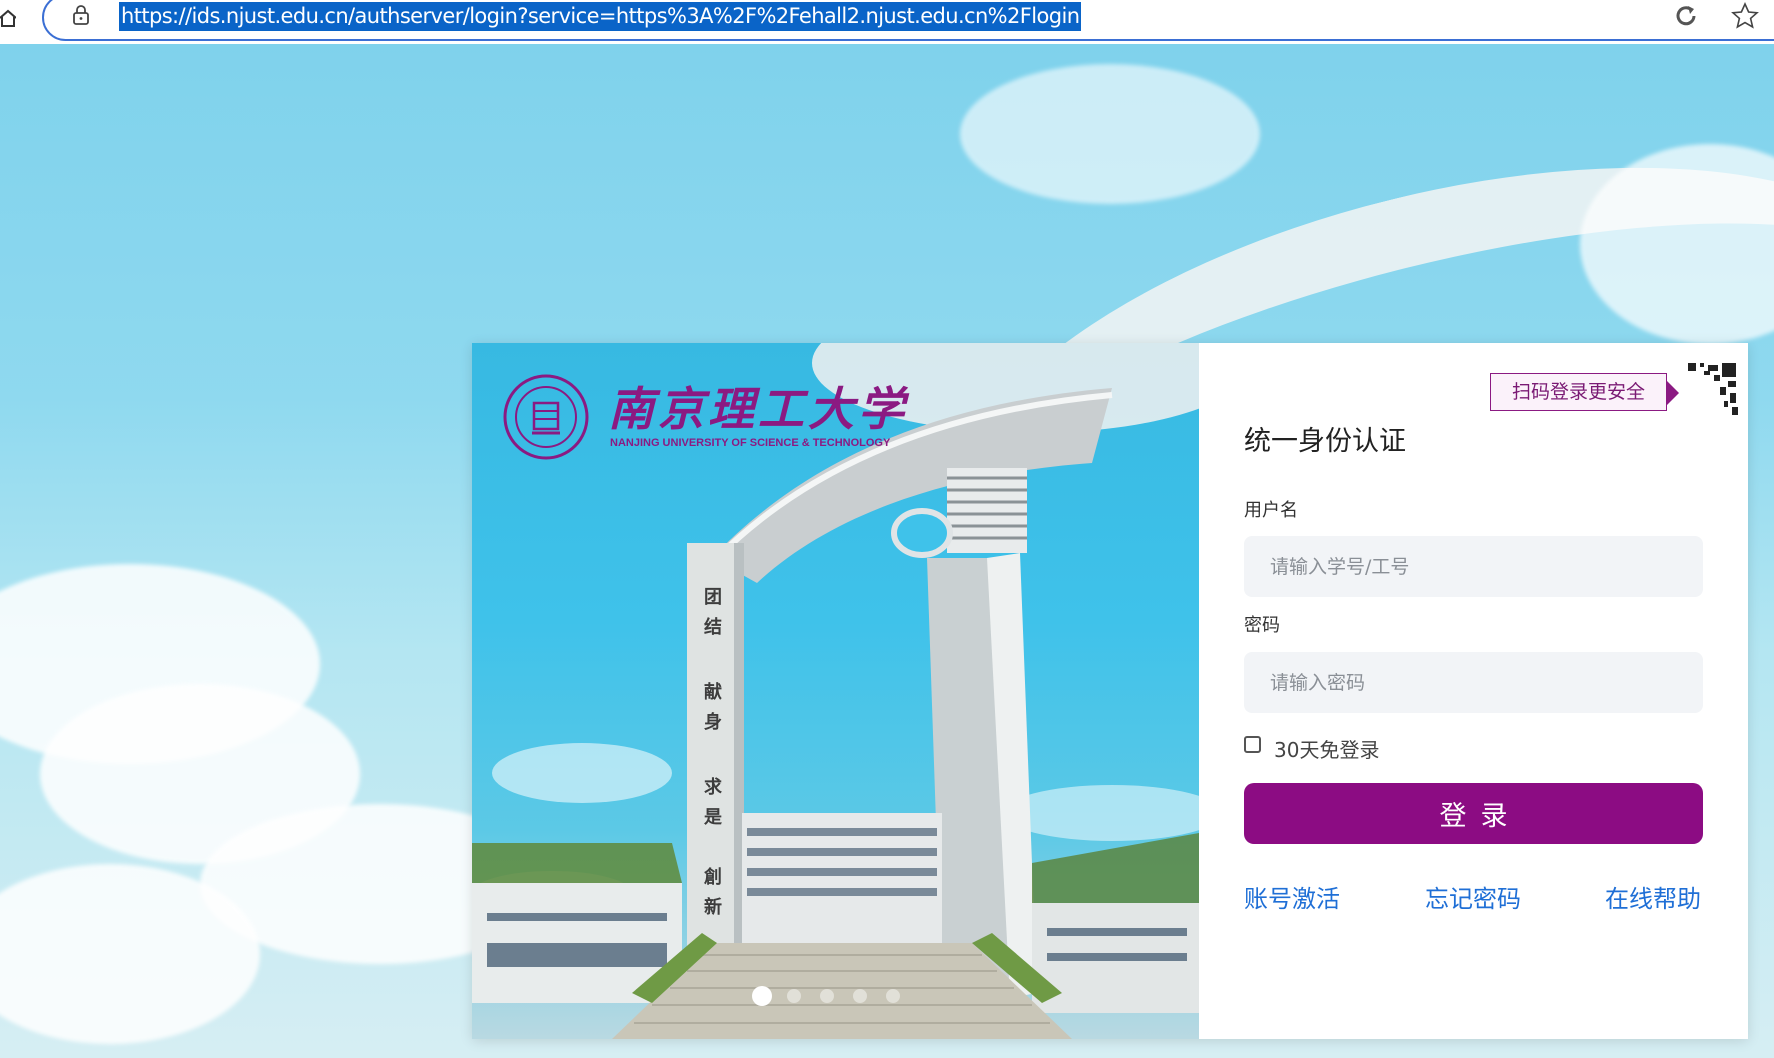 This screenshot has width=1774, height=1058. What do you see at coordinates (1712, 389) in the screenshot?
I see `qr-code-icon` at bounding box center [1712, 389].